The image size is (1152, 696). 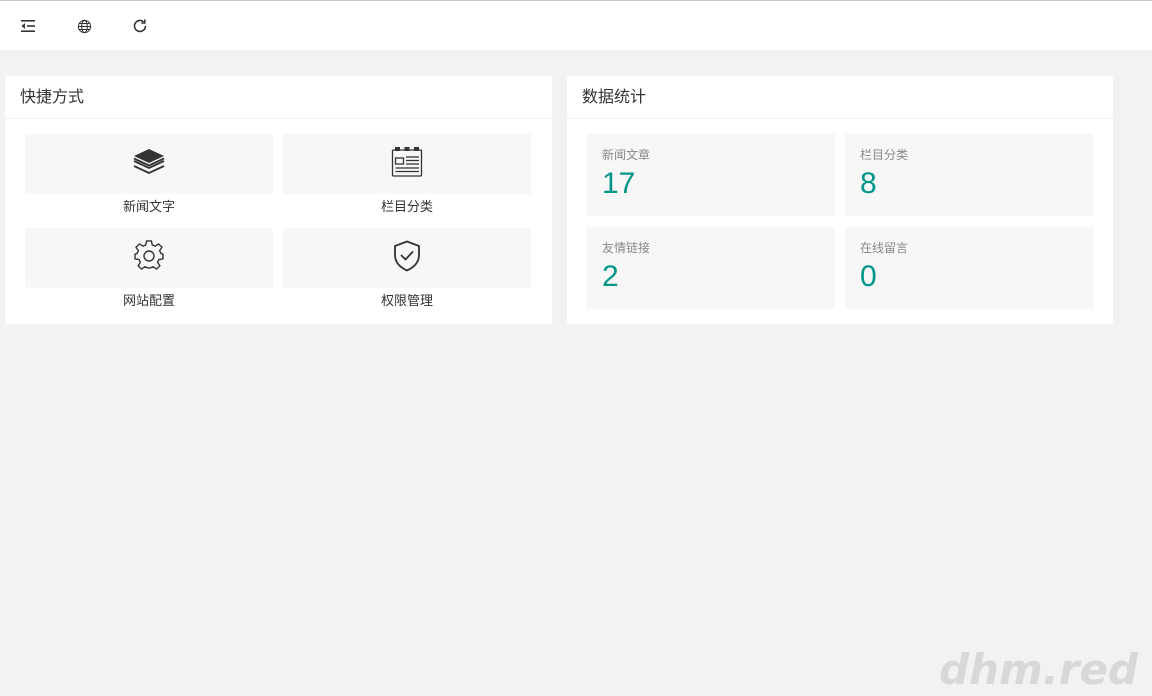 I want to click on stat-news-articles: 新闻文章 17, so click(x=711, y=175).